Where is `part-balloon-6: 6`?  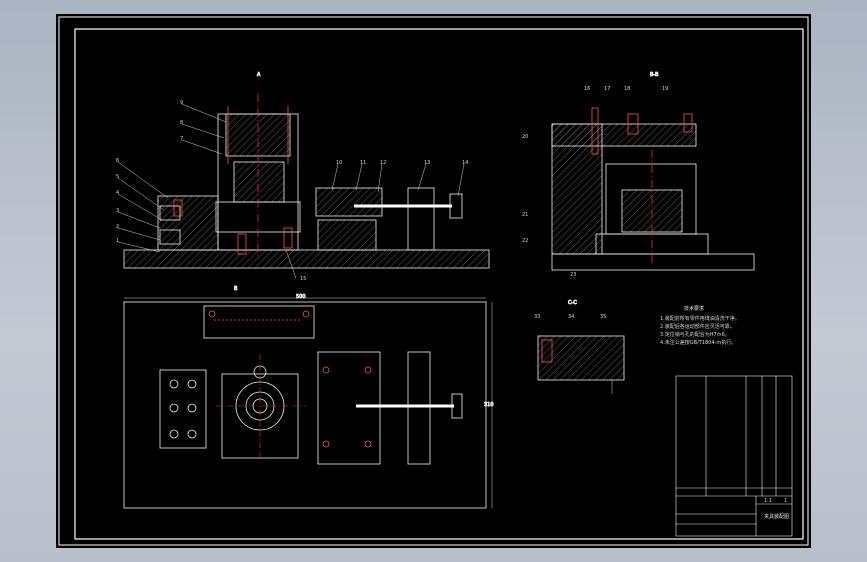
part-balloon-6: 6 is located at coordinates (117, 161).